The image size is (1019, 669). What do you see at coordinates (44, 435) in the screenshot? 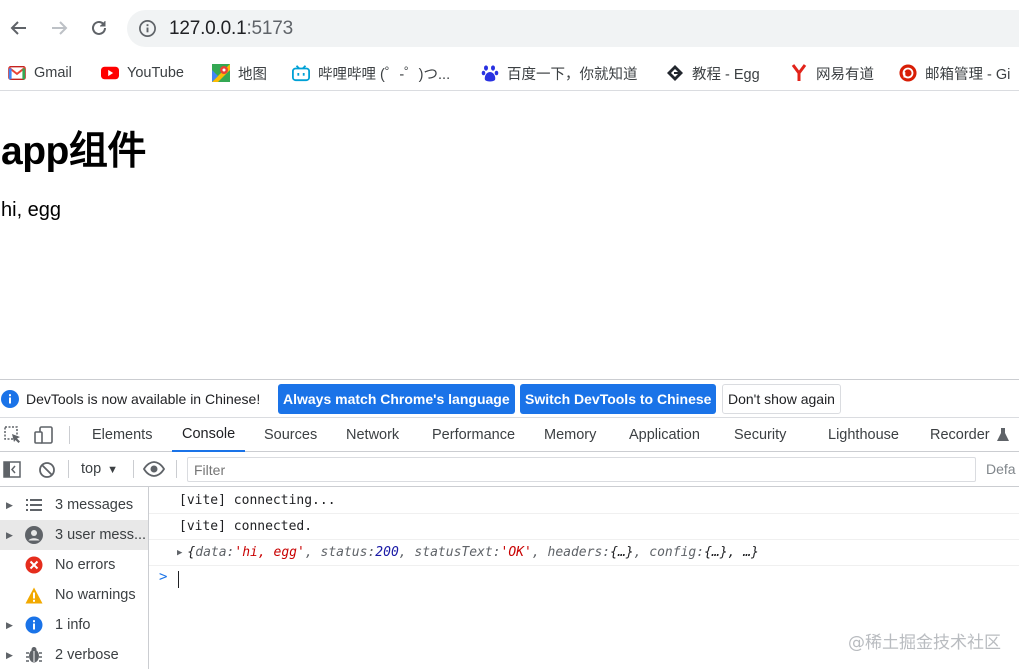
I see `device-toolbar-icon` at bounding box center [44, 435].